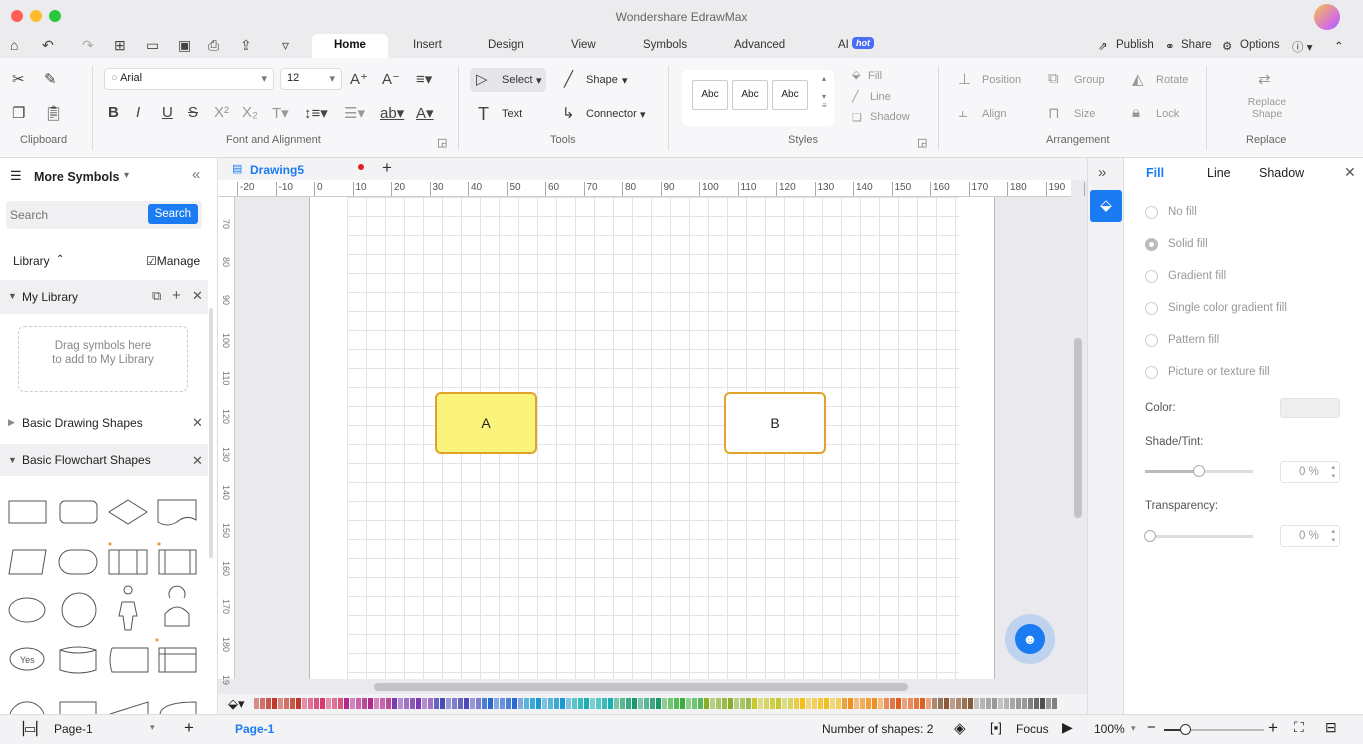 The image size is (1363, 744). I want to click on radio-gradient-fill, so click(1151, 276).